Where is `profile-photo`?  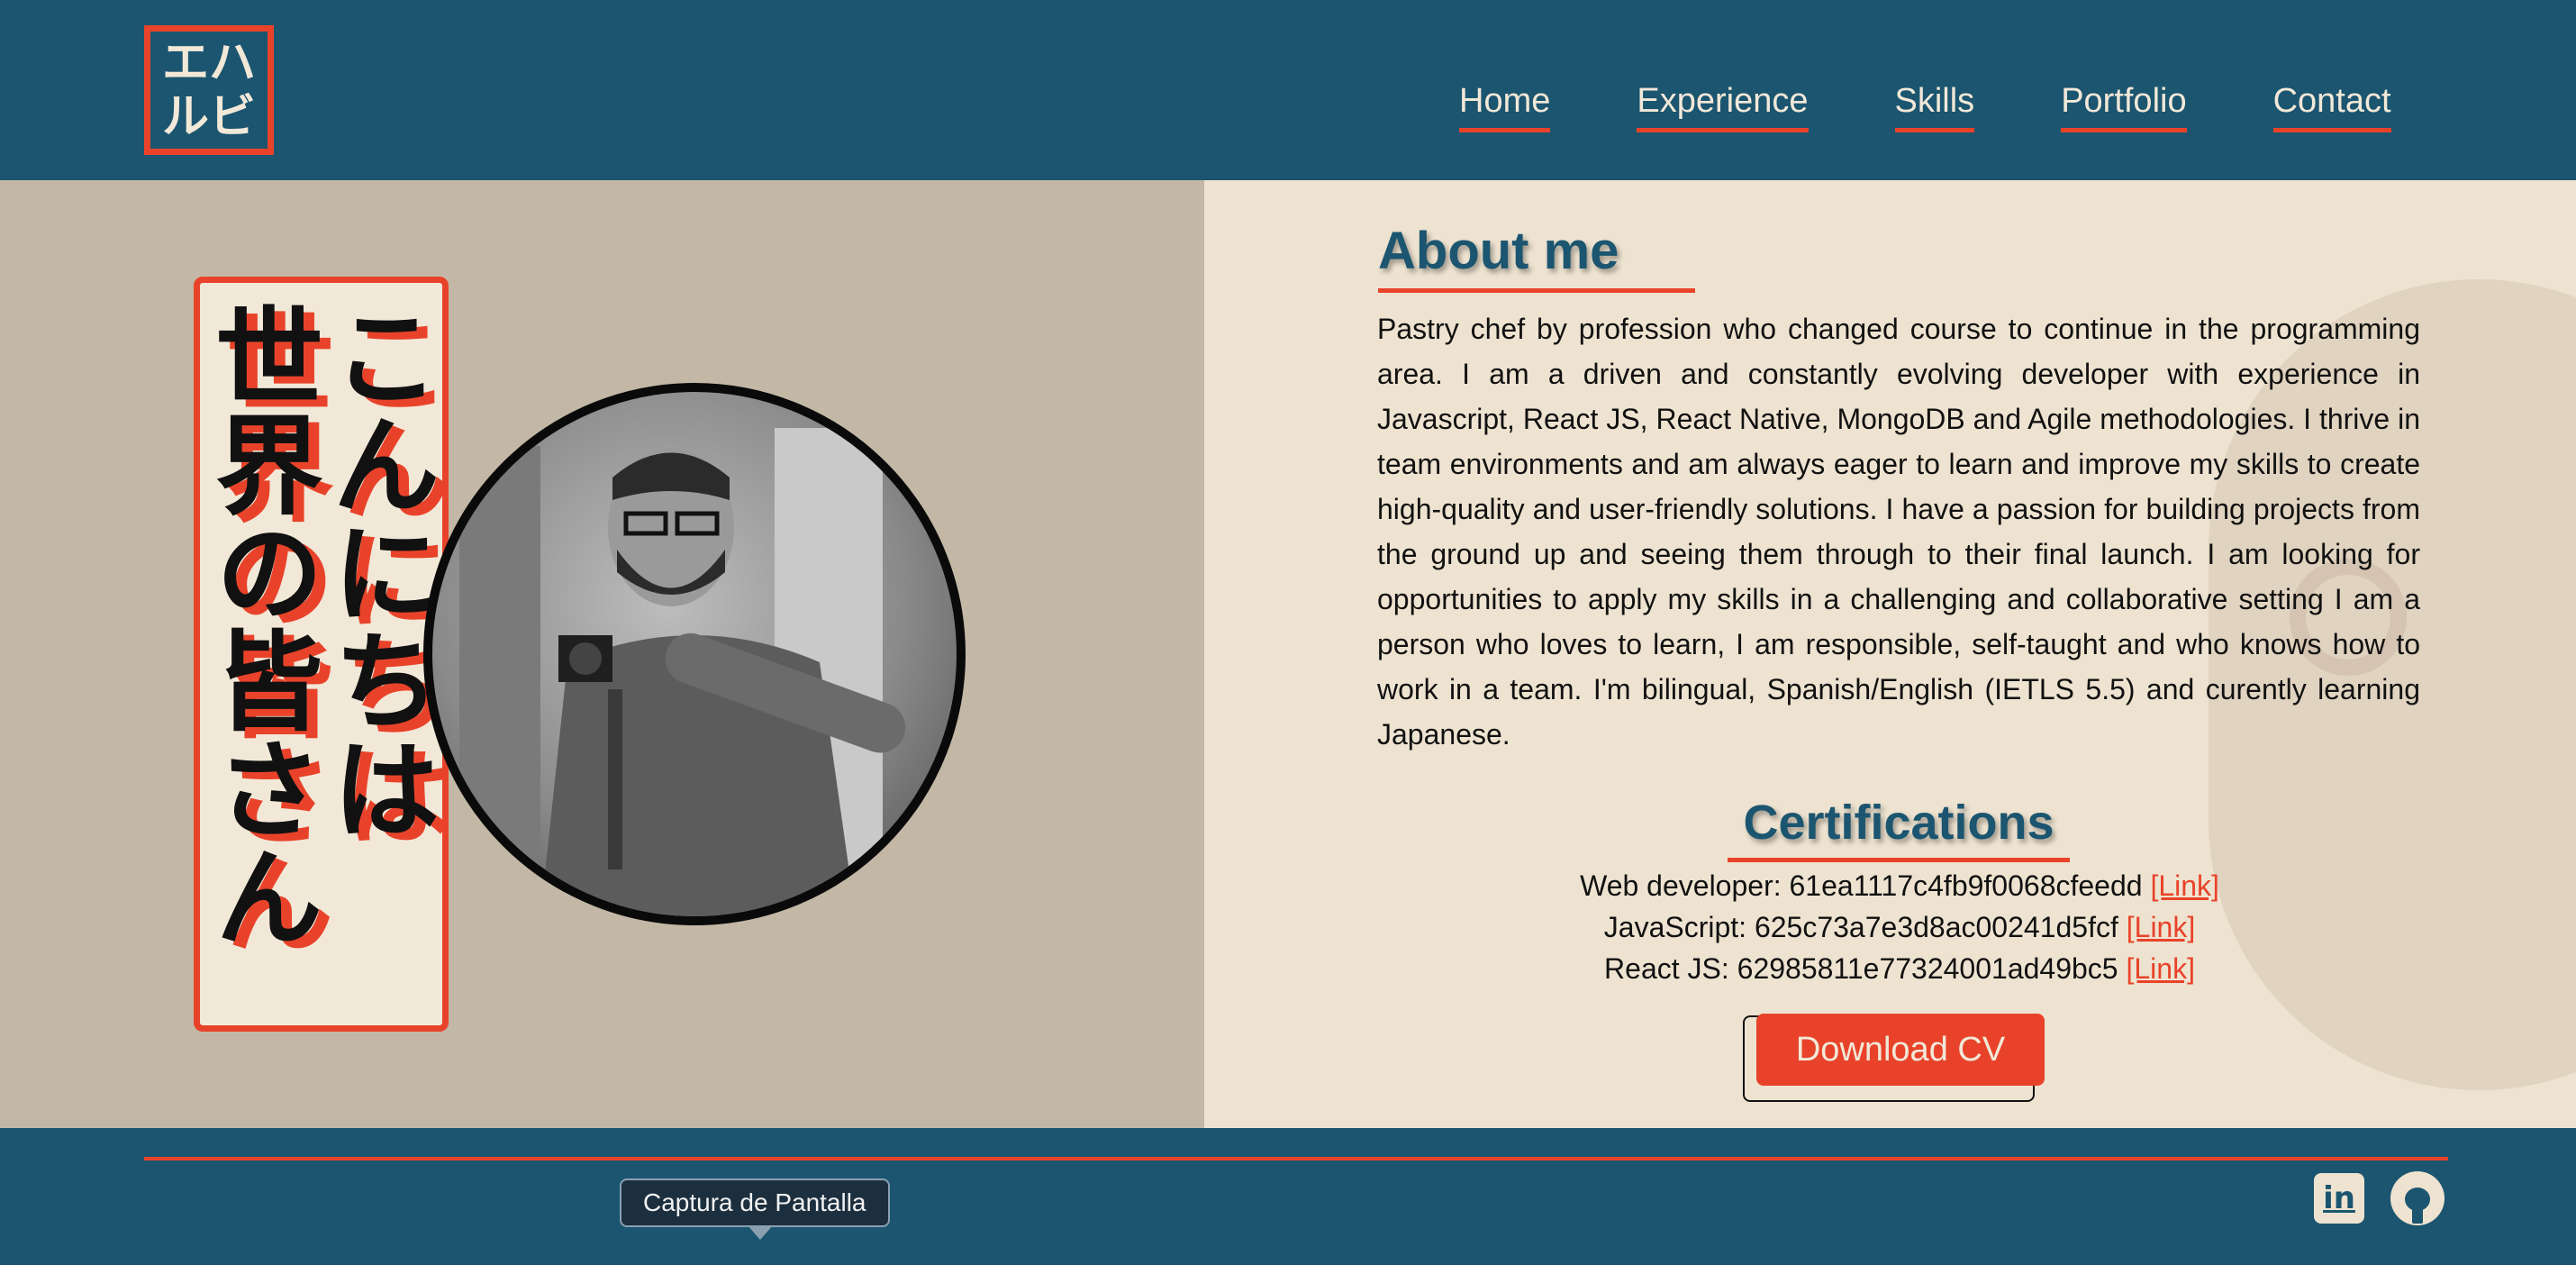
profile-photo is located at coordinates (694, 654).